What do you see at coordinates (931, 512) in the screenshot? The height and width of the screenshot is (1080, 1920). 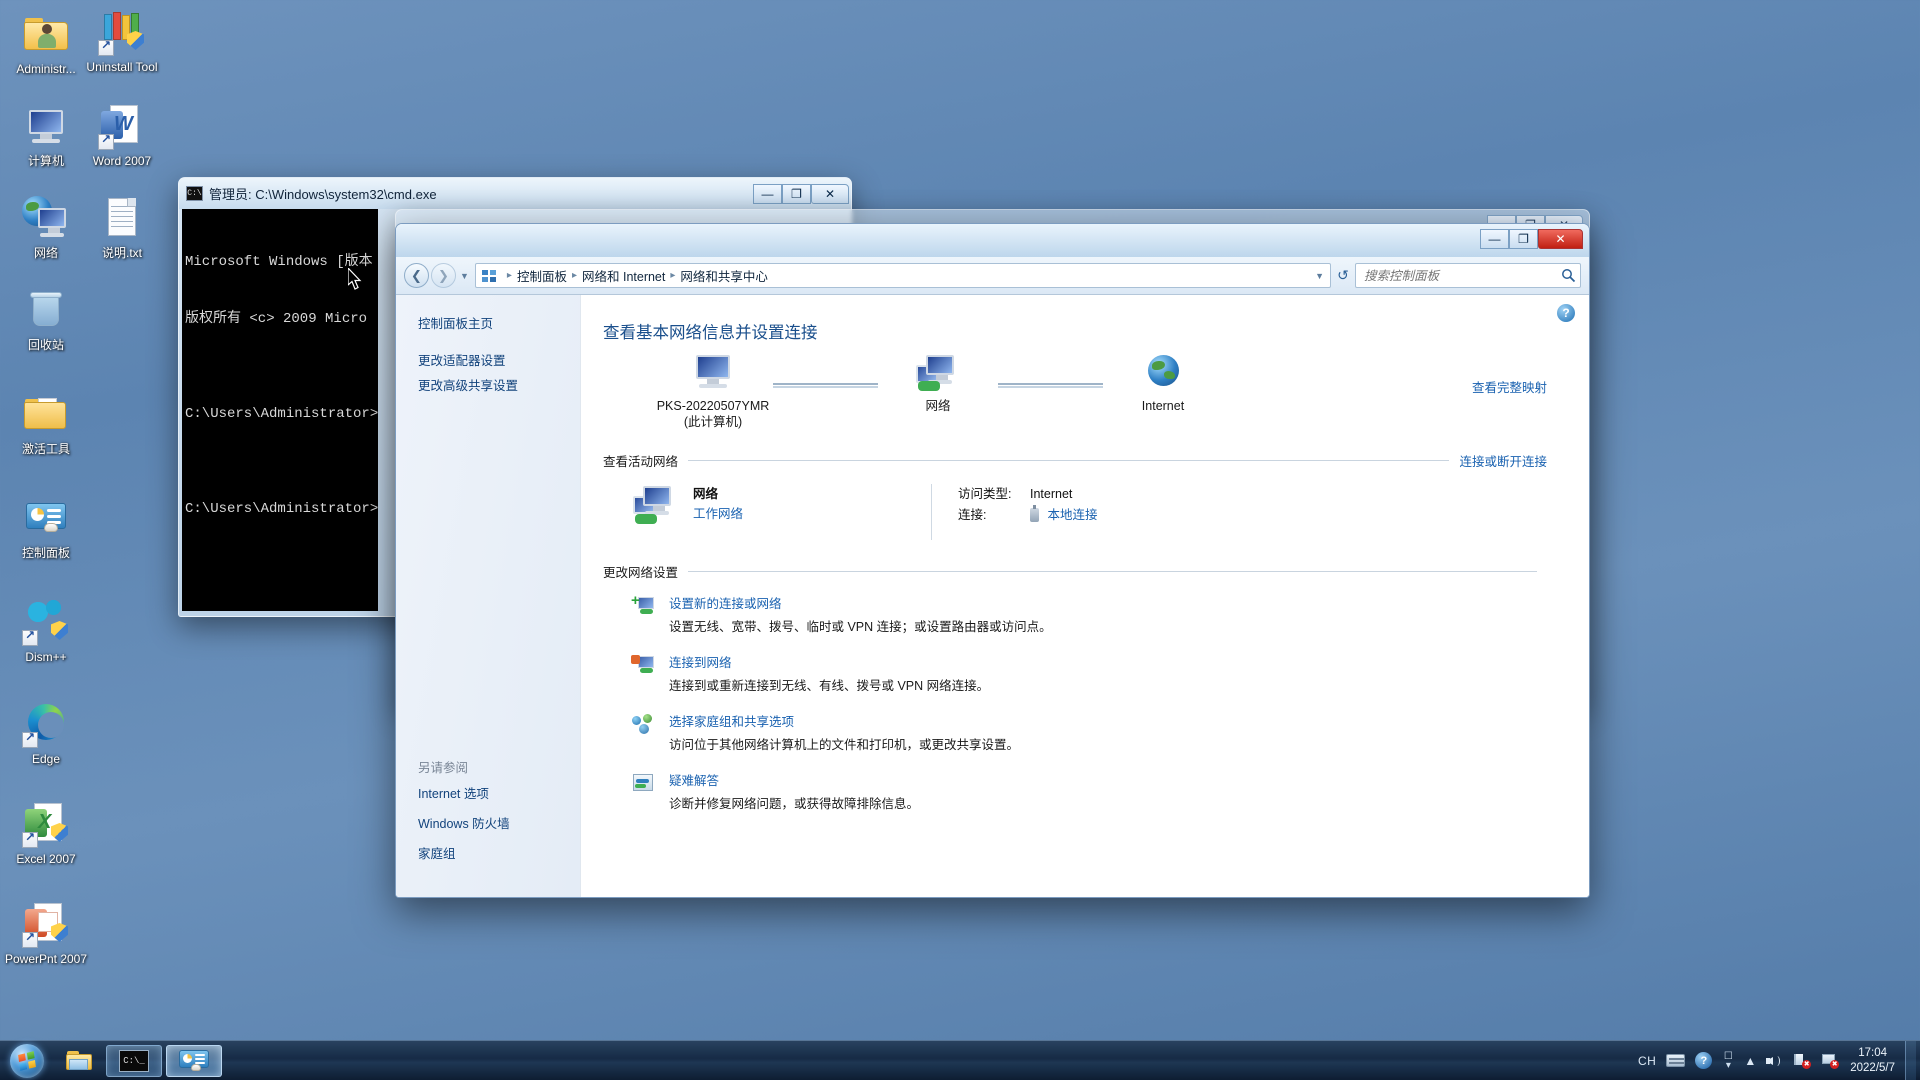 I see `vertical-divider` at bounding box center [931, 512].